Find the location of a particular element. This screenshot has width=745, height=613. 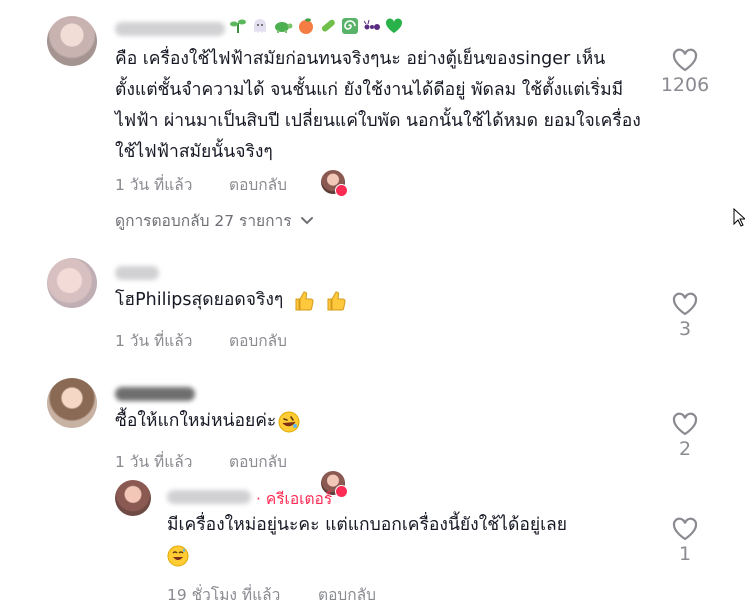

creator-badge: · ครีเอเตอร์ is located at coordinates (294, 499).